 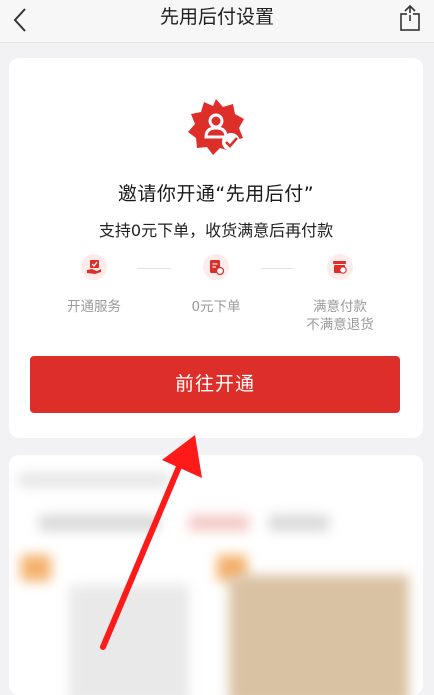 I want to click on go-activate-button: 前往开通, so click(x=215, y=384).